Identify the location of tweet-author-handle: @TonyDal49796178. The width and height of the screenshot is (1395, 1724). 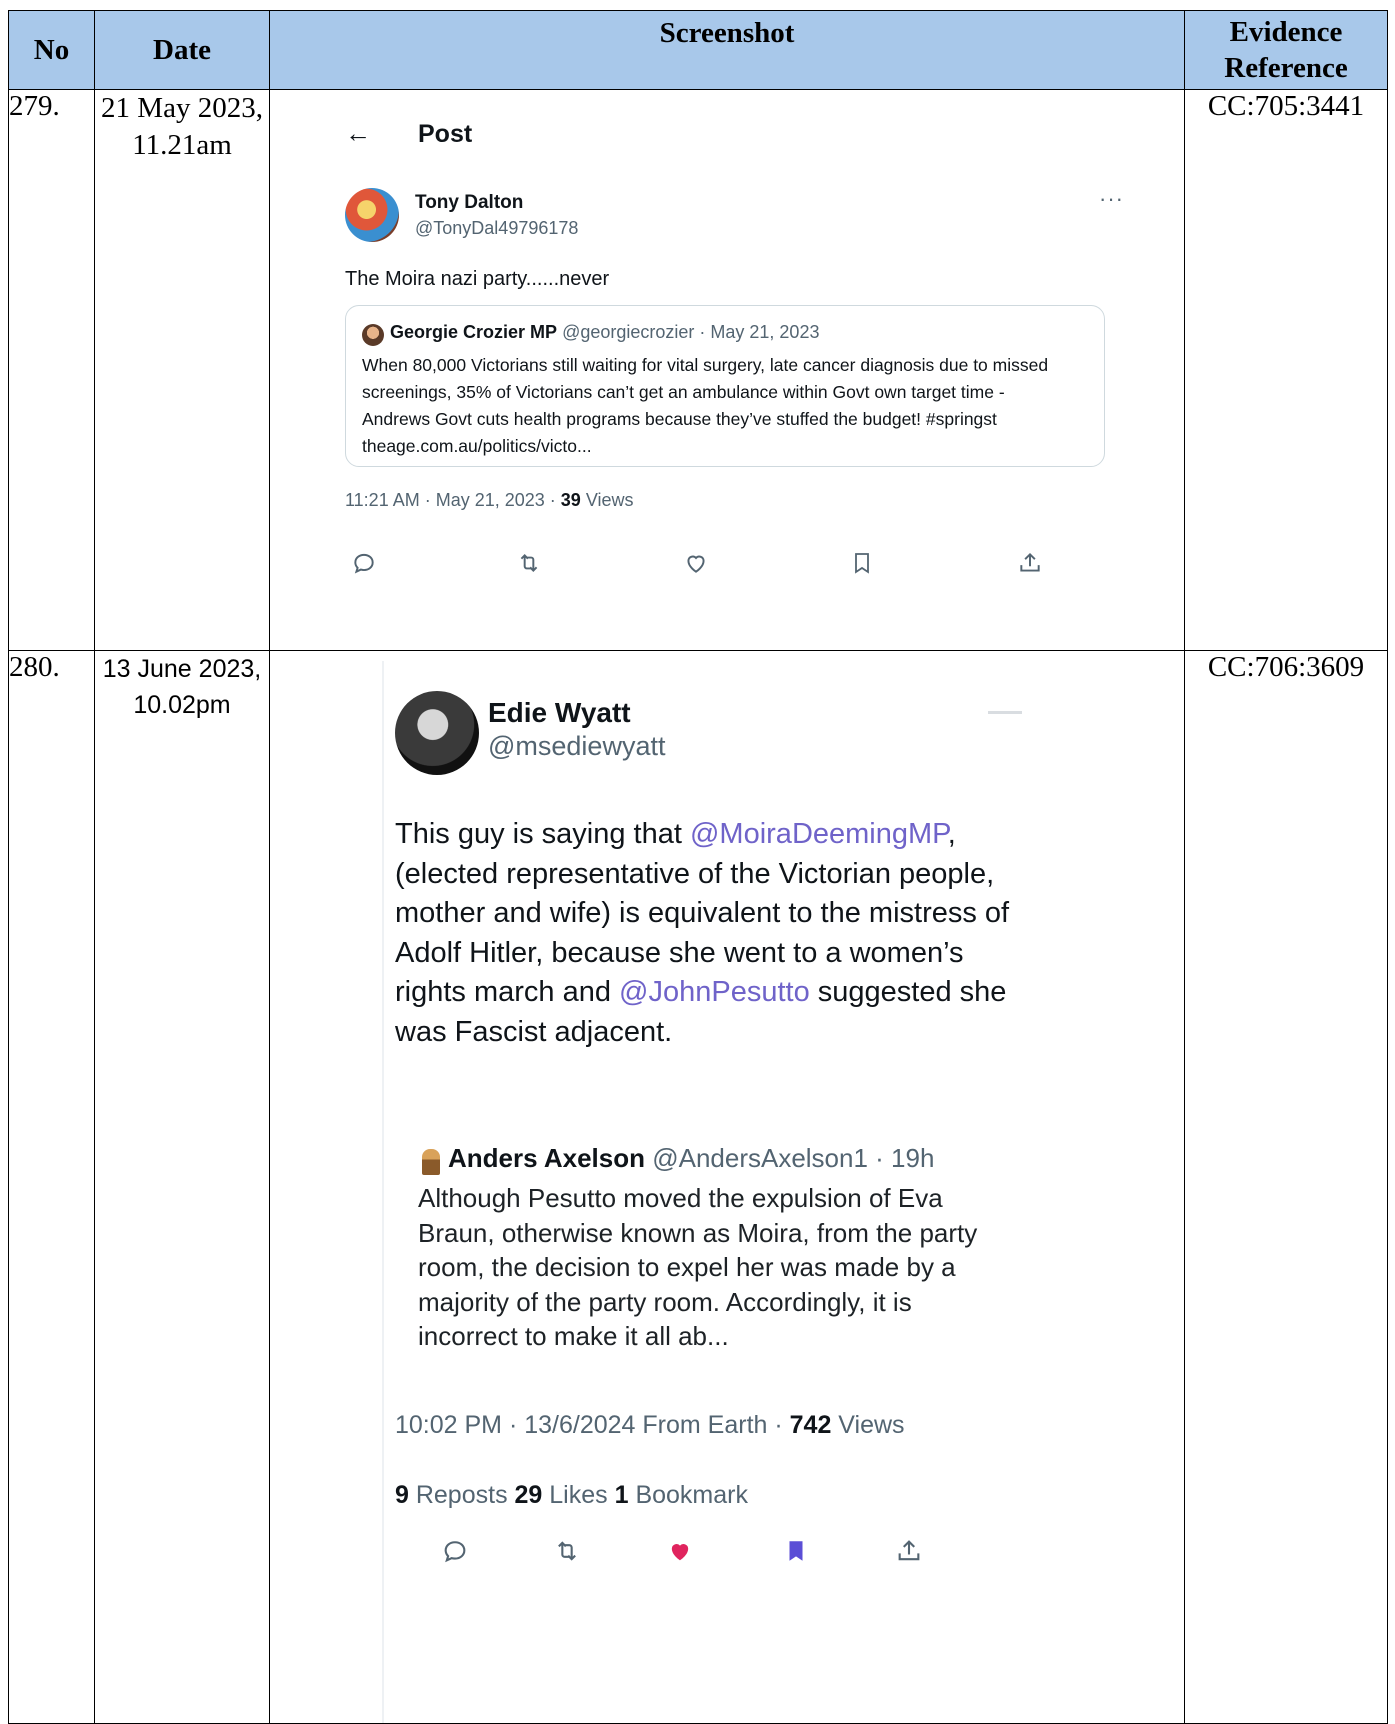
(497, 228).